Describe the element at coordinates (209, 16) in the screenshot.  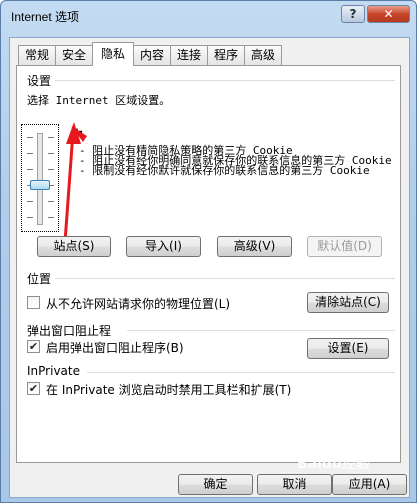
I see `title-bar: Internet 选项 ? ✕` at that location.